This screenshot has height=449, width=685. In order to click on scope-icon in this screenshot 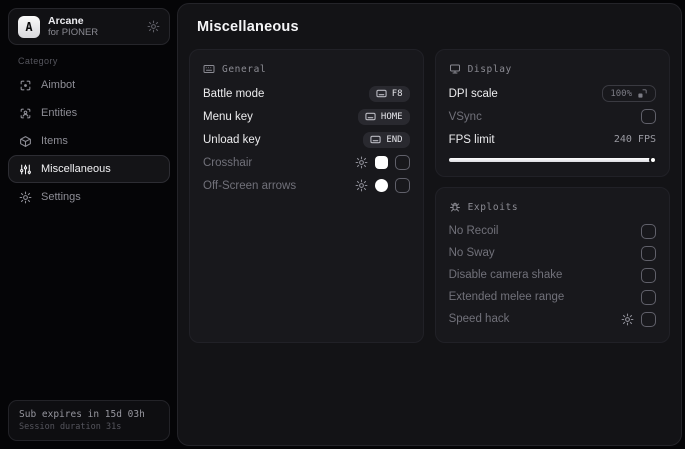, I will do `click(25, 85)`.